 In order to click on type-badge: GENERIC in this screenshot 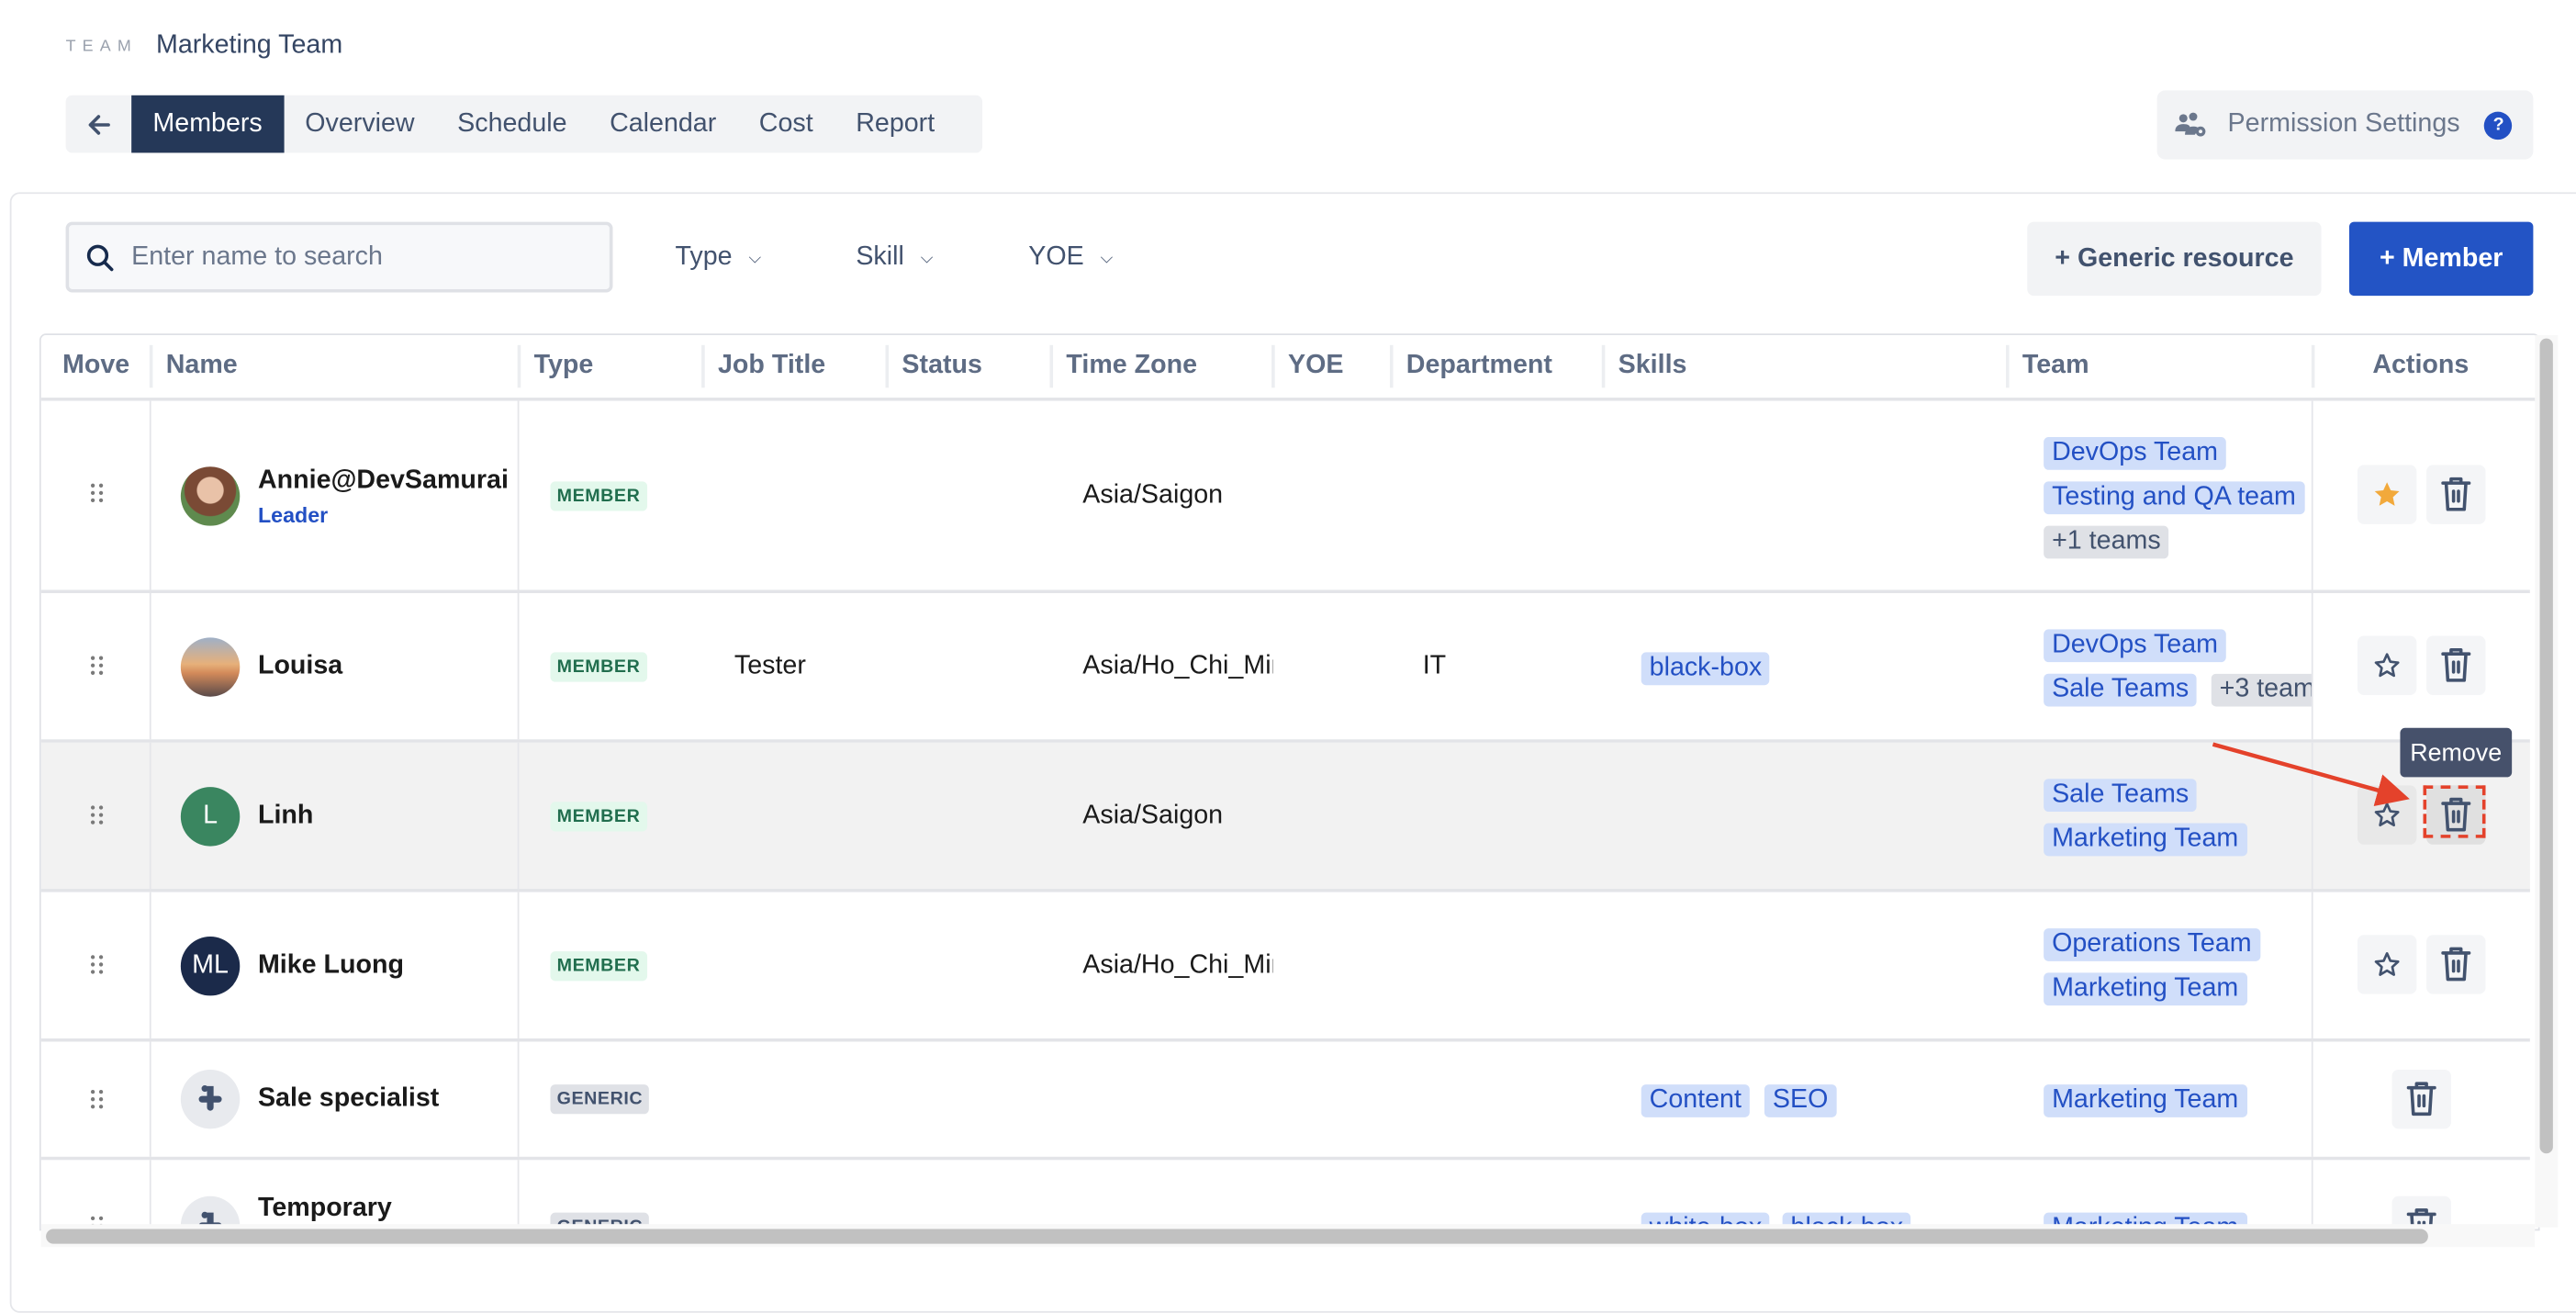, I will do `click(600, 1100)`.